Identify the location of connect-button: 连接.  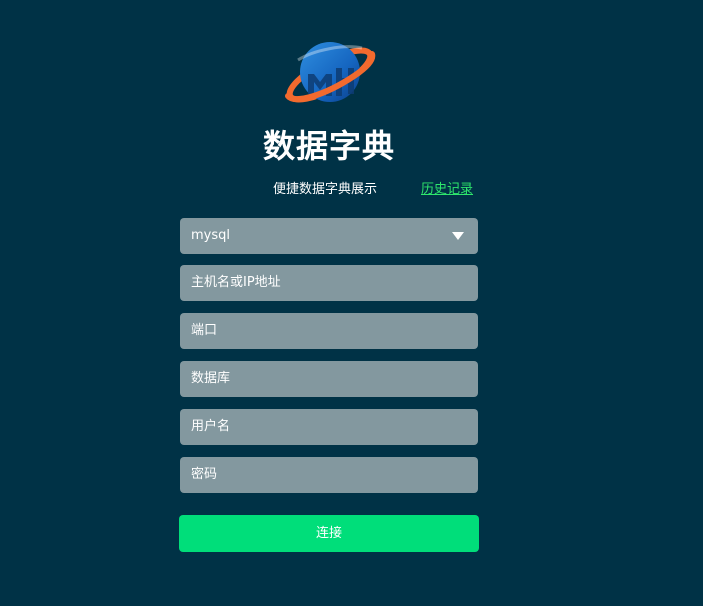
(329, 533).